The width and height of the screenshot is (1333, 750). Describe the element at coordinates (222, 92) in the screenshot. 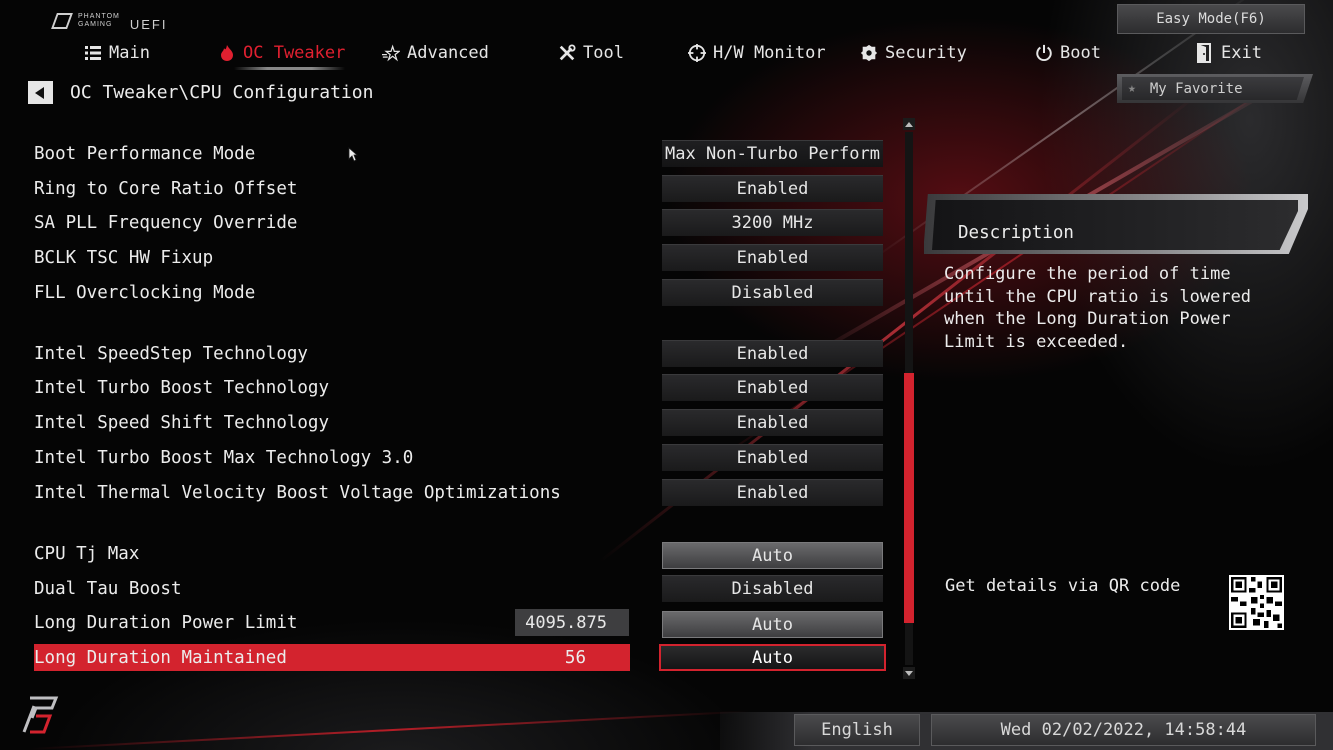

I see `breadcrumb: OC Tweaker\CPU Configuration` at that location.